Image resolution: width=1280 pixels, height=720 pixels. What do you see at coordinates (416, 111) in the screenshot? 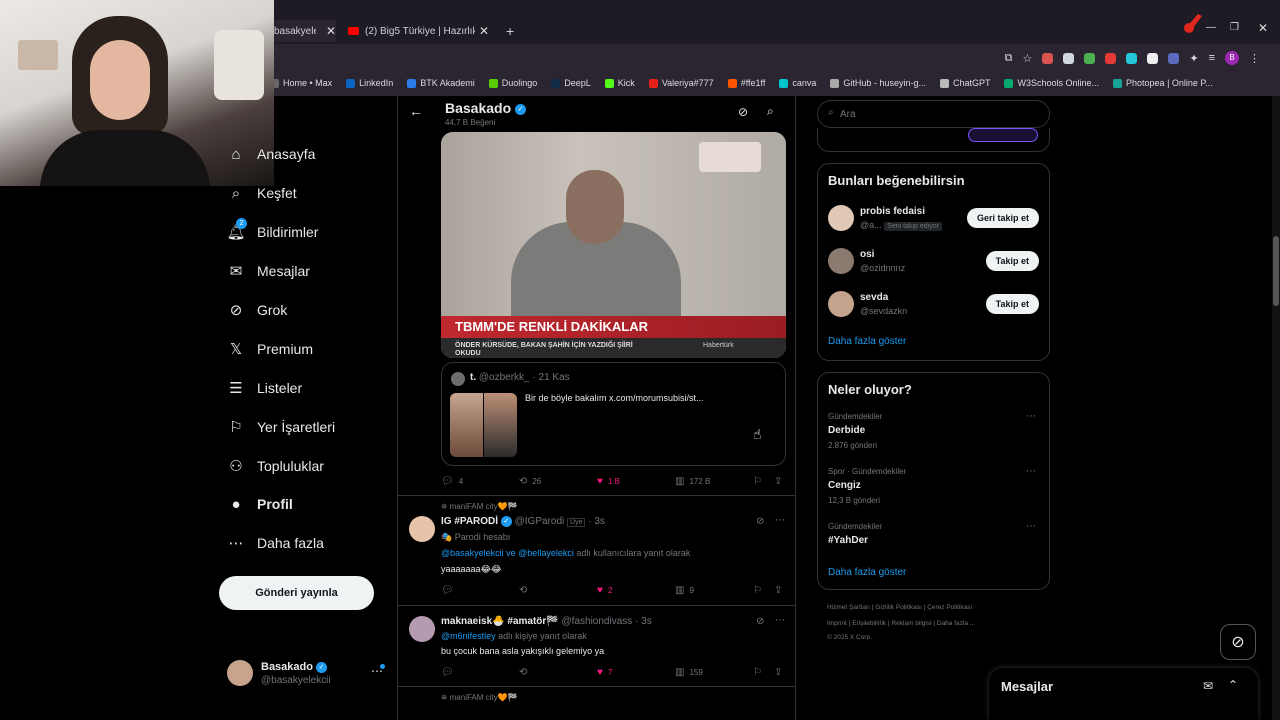
I see `back-arrow-icon: ←` at bounding box center [416, 111].